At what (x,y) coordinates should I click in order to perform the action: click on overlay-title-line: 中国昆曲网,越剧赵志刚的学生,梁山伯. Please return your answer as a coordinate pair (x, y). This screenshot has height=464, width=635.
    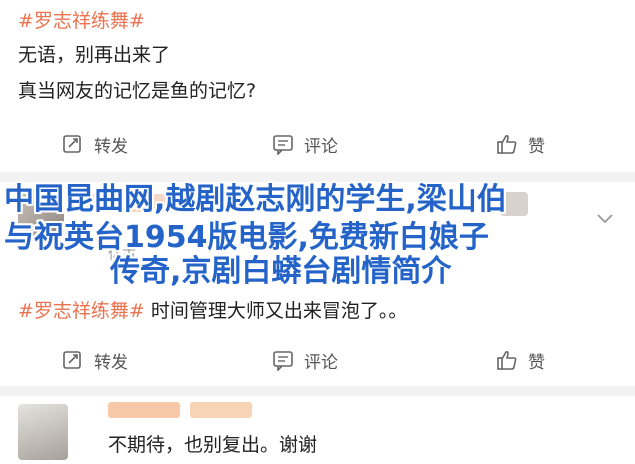
    Looking at the image, I should click on (255, 199).